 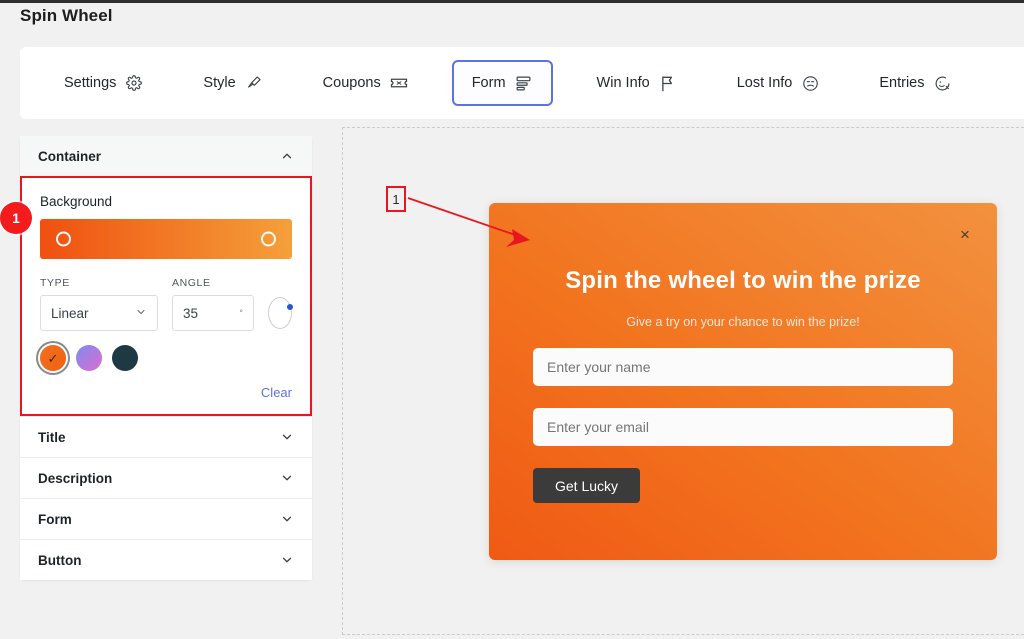 I want to click on accordion-label-description: Description, so click(x=75, y=478).